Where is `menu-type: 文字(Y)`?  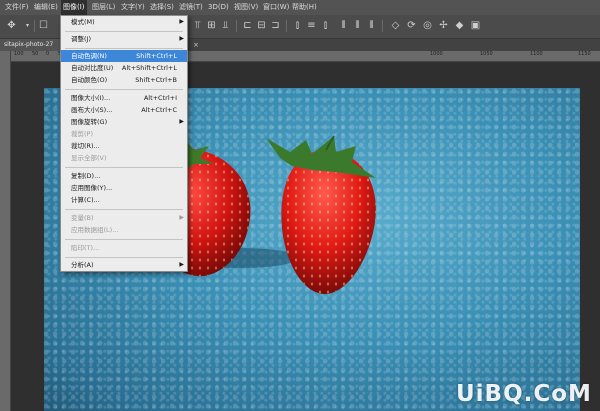
menu-type: 文字(Y) is located at coordinates (133, 7).